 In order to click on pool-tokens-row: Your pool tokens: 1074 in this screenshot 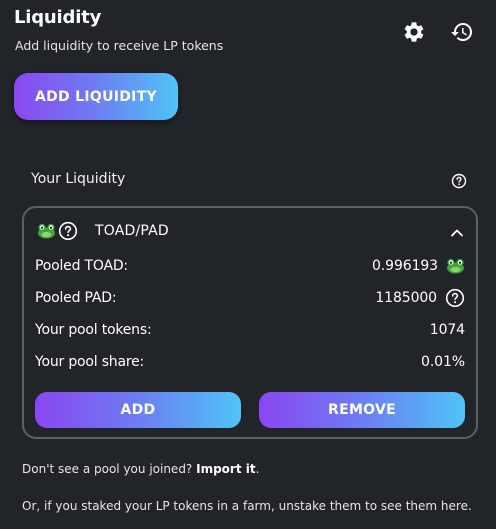, I will do `click(250, 330)`.